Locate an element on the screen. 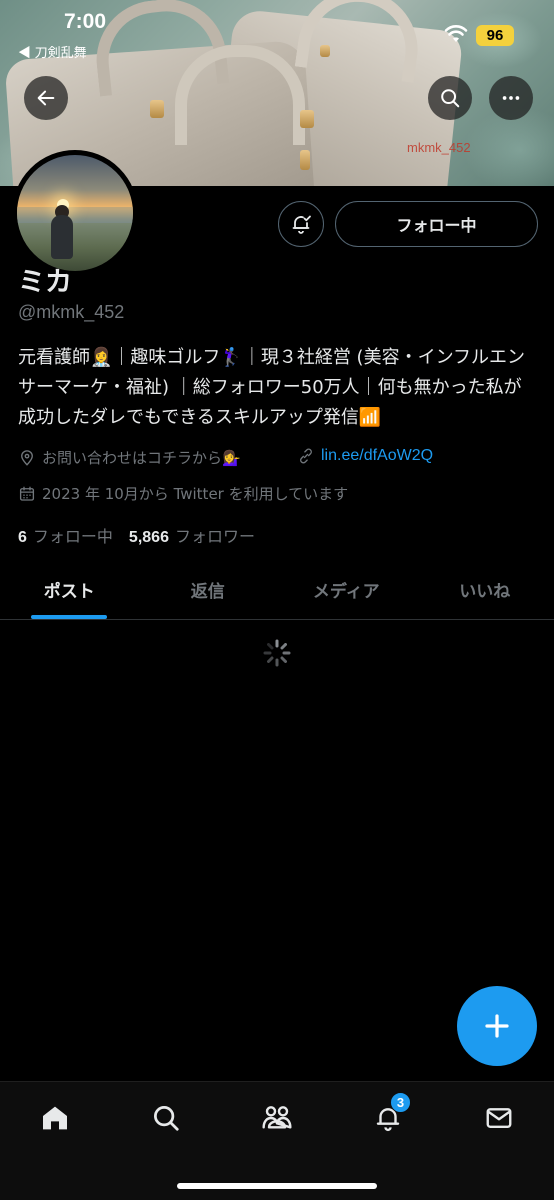 Image resolution: width=554 pixels, height=1200 pixels. banner-watermark: mkmk_452 is located at coordinates (439, 147).